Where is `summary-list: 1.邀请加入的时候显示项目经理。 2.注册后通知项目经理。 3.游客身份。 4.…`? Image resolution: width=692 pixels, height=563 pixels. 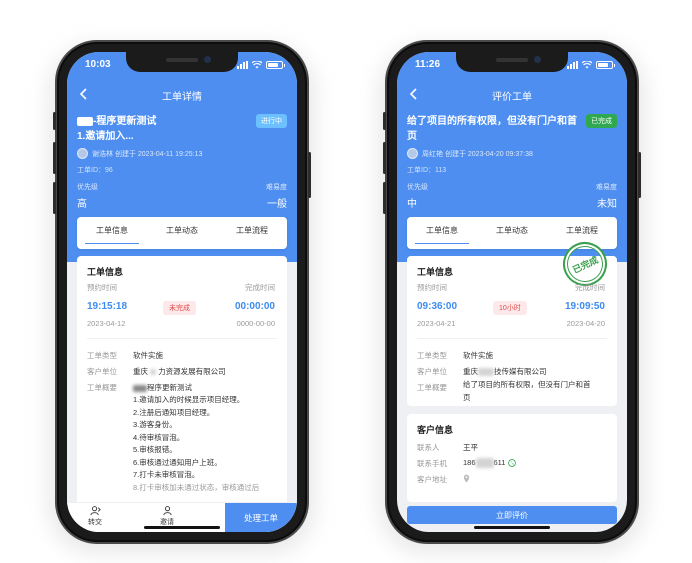 summary-list: 1.邀请加入的时候显示项目经理。 2.注册后通知项目经理。 3.游客身份。 4.… is located at coordinates (196, 444).